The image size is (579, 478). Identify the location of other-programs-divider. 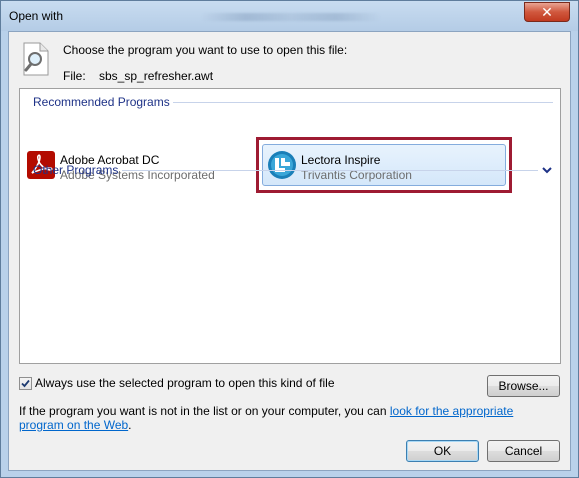
(330, 170).